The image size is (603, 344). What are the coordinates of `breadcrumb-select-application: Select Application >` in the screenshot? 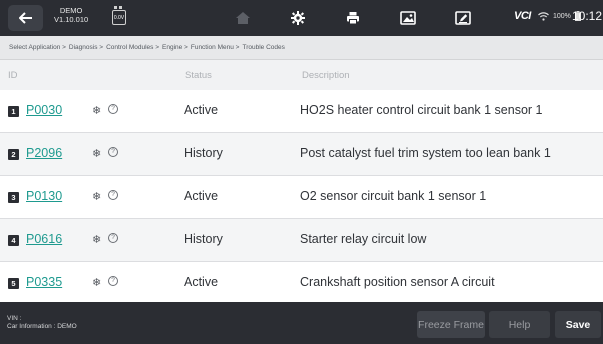 It's located at (37, 47).